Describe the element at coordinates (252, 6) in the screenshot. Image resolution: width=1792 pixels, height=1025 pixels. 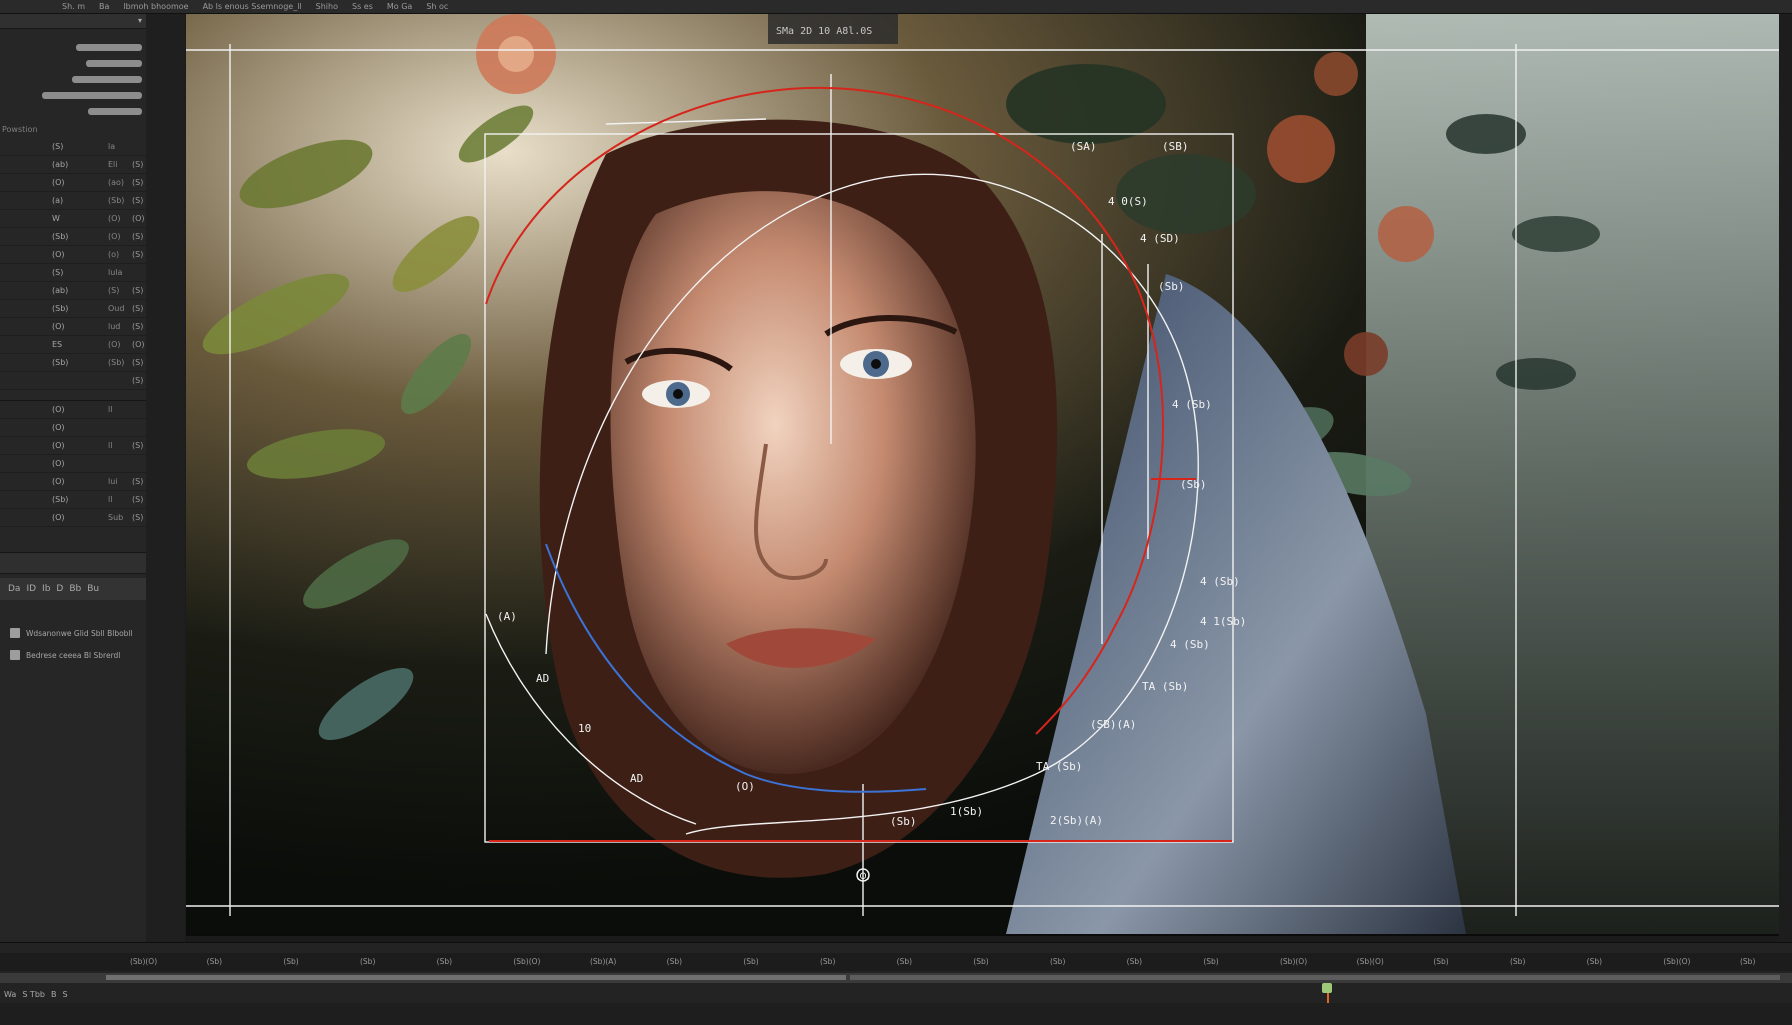
I see `menu-item: Ab ls enous Ssemnoge_ll` at that location.